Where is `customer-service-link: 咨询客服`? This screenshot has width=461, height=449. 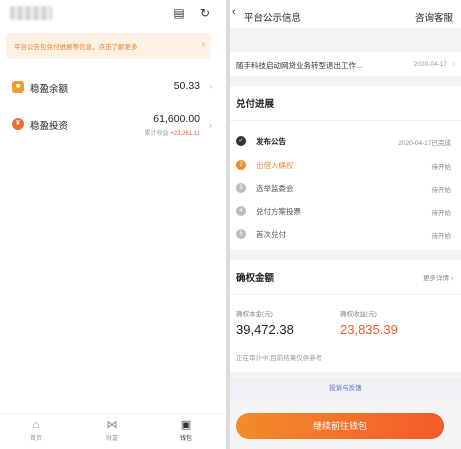
customer-service-link: 咨询客服 is located at coordinates (434, 17).